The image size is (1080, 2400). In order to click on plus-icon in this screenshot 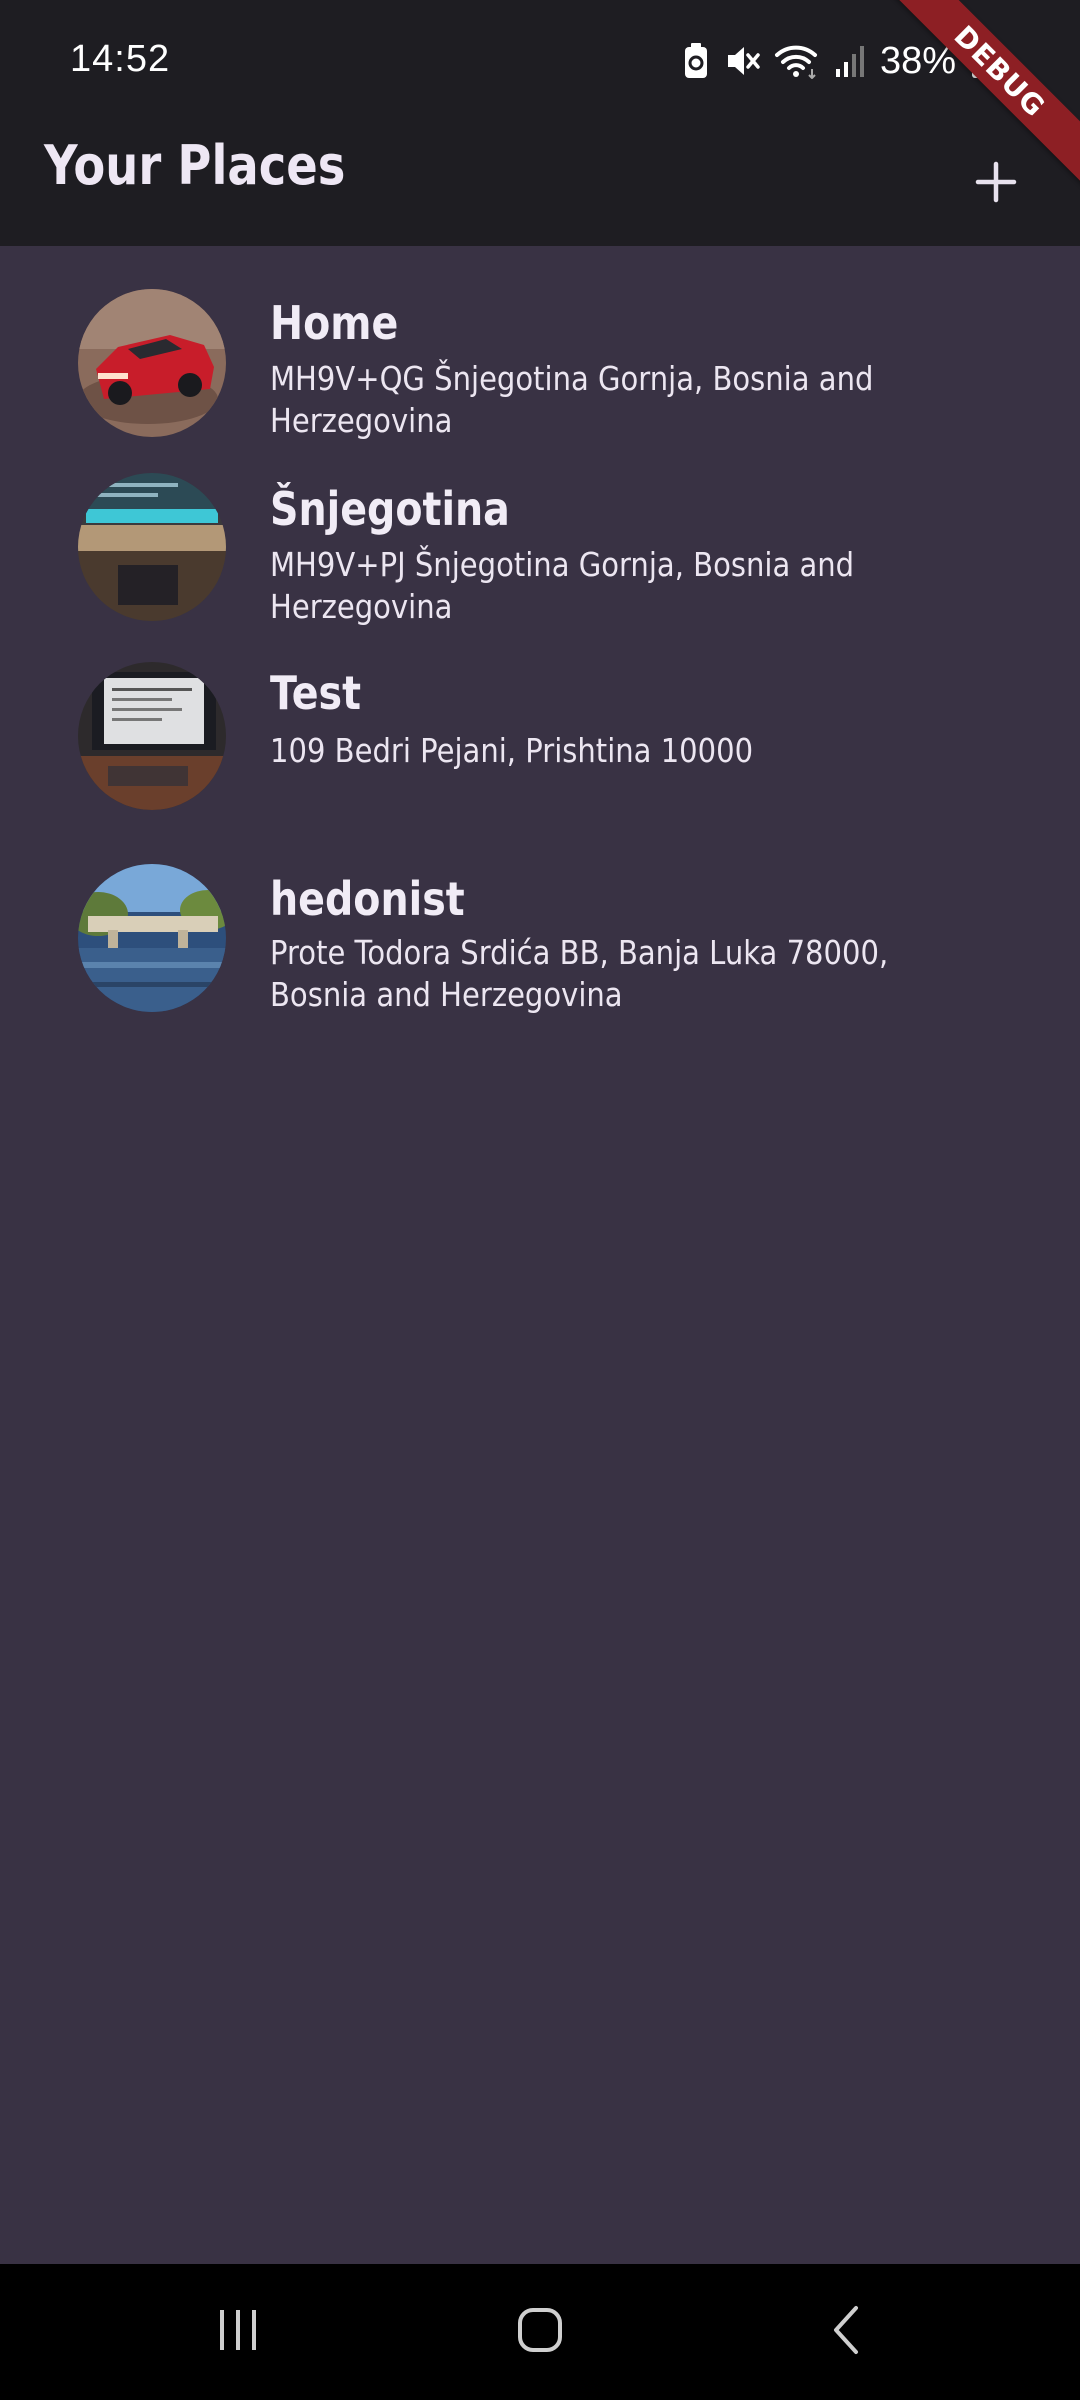, I will do `click(996, 184)`.